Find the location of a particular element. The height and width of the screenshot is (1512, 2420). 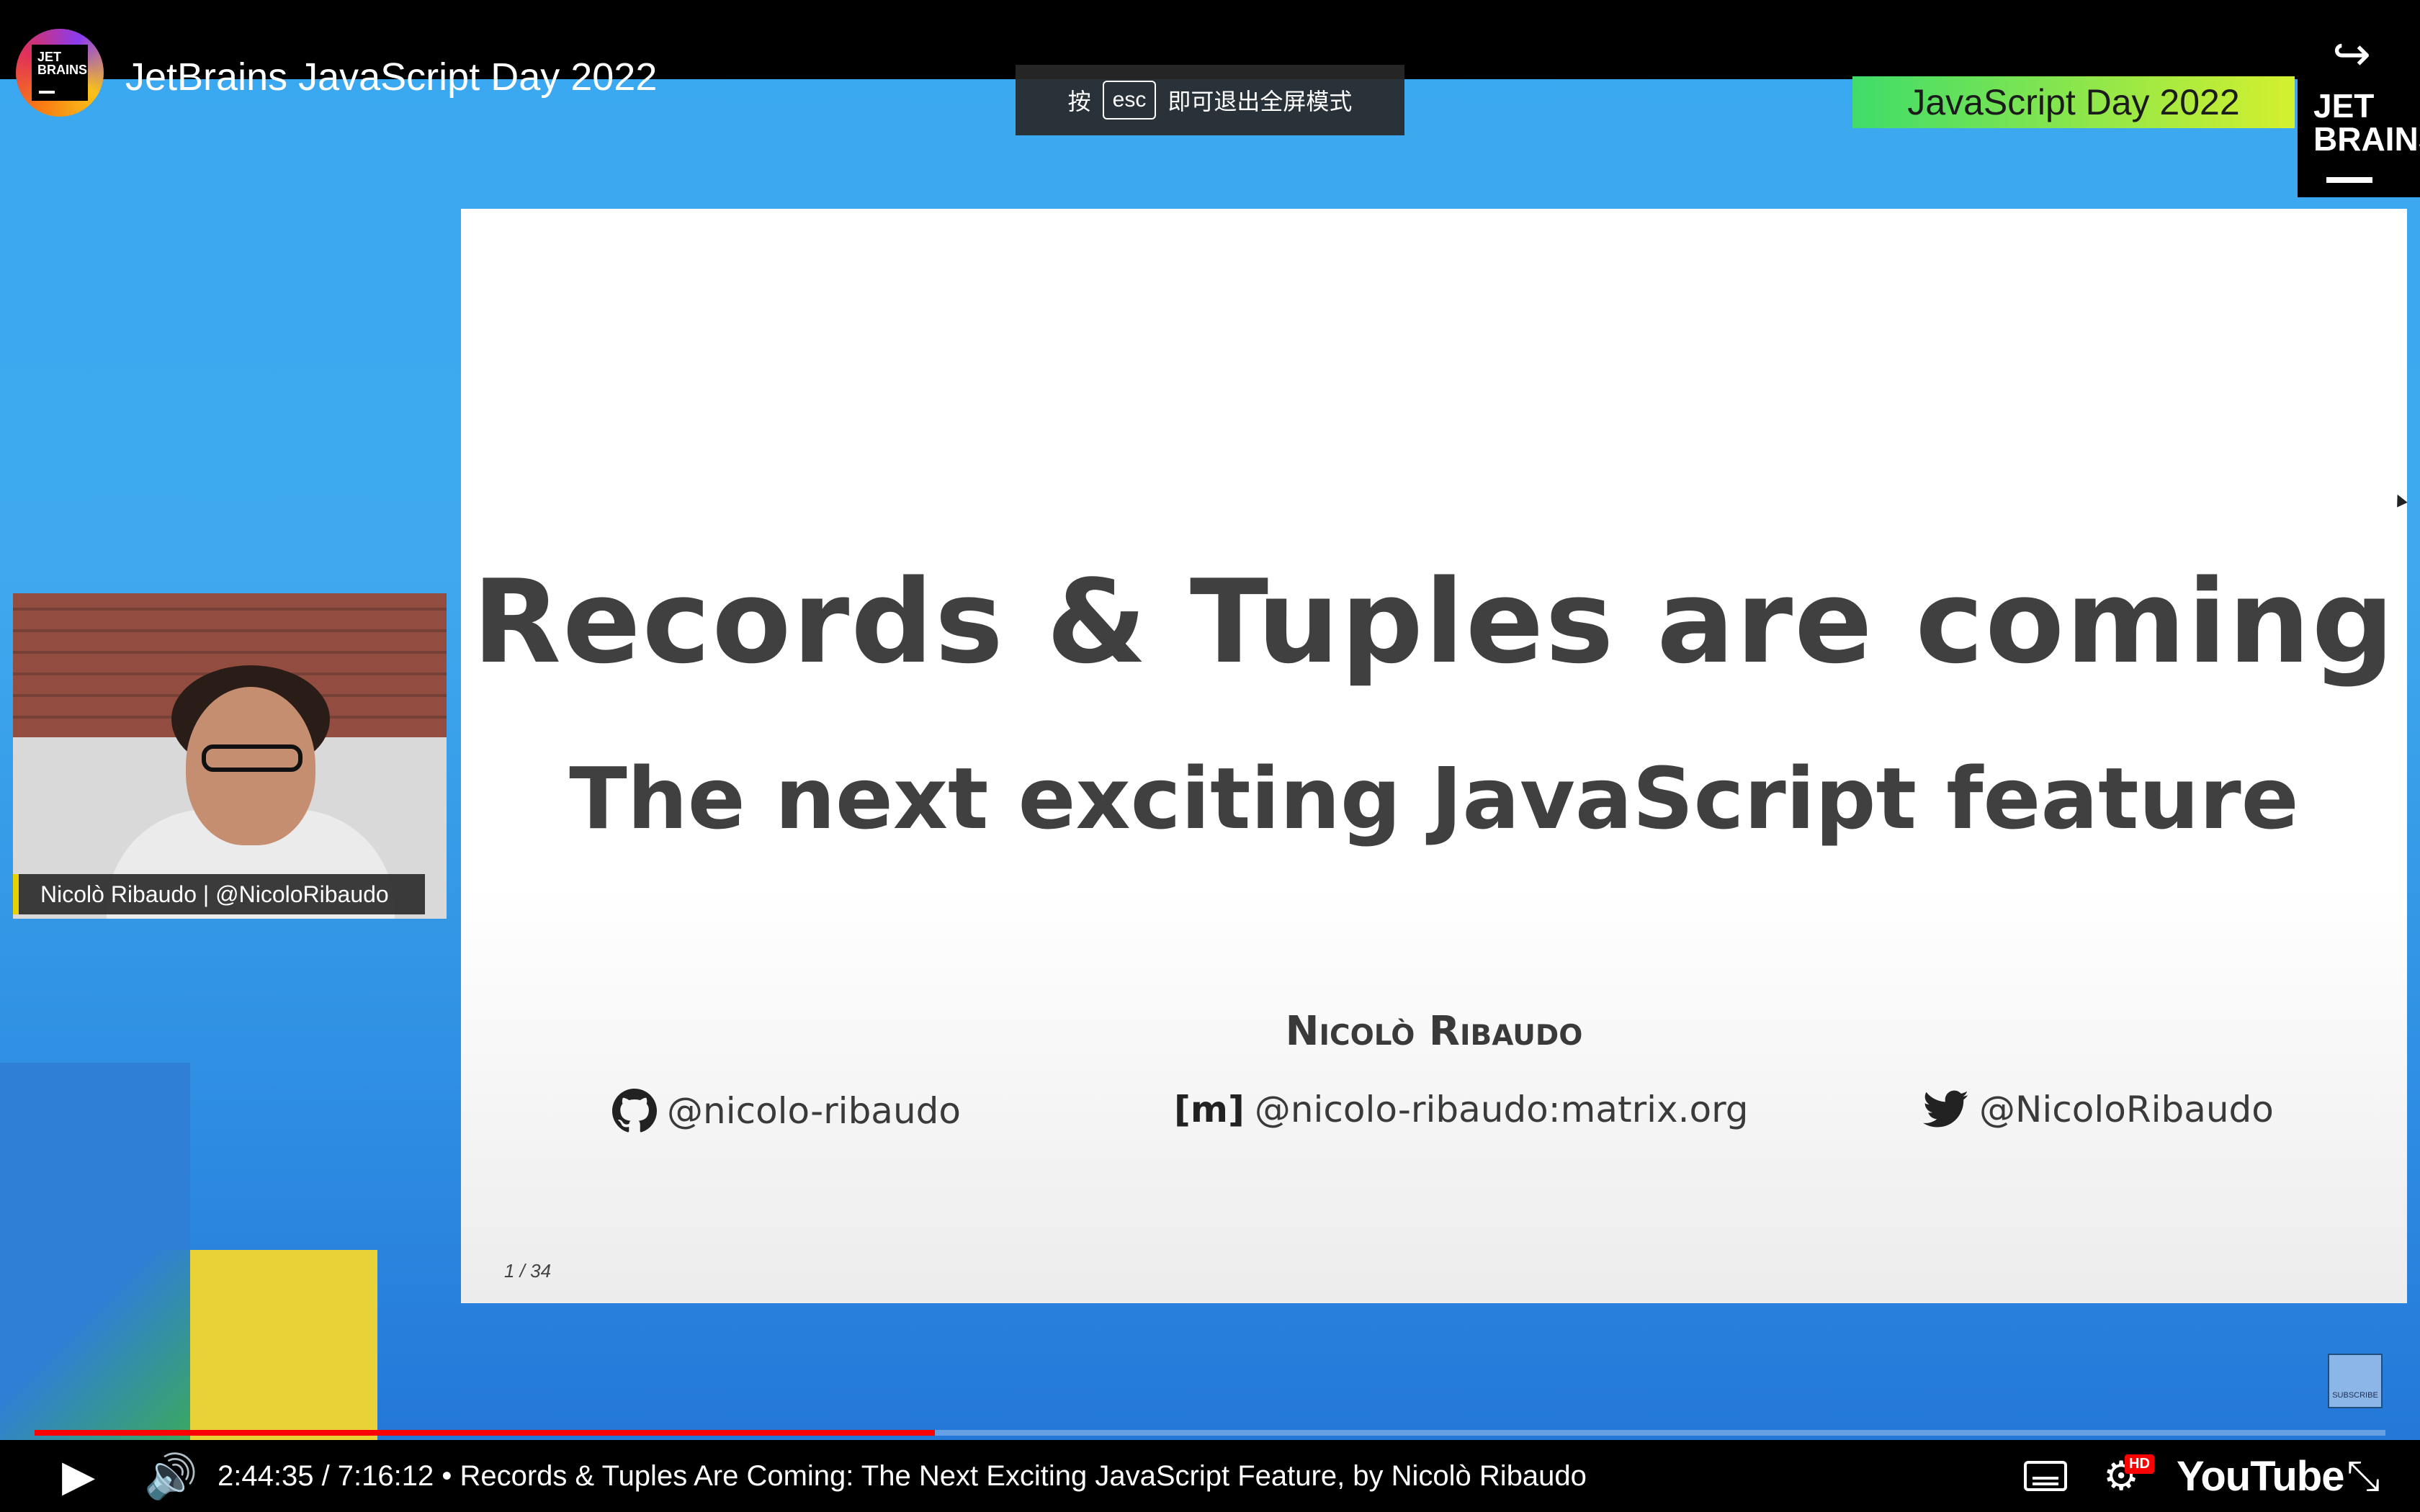

speaker-webcam: Nicolò Ribaudo | @NicoloRibaudo is located at coordinates (230, 756).